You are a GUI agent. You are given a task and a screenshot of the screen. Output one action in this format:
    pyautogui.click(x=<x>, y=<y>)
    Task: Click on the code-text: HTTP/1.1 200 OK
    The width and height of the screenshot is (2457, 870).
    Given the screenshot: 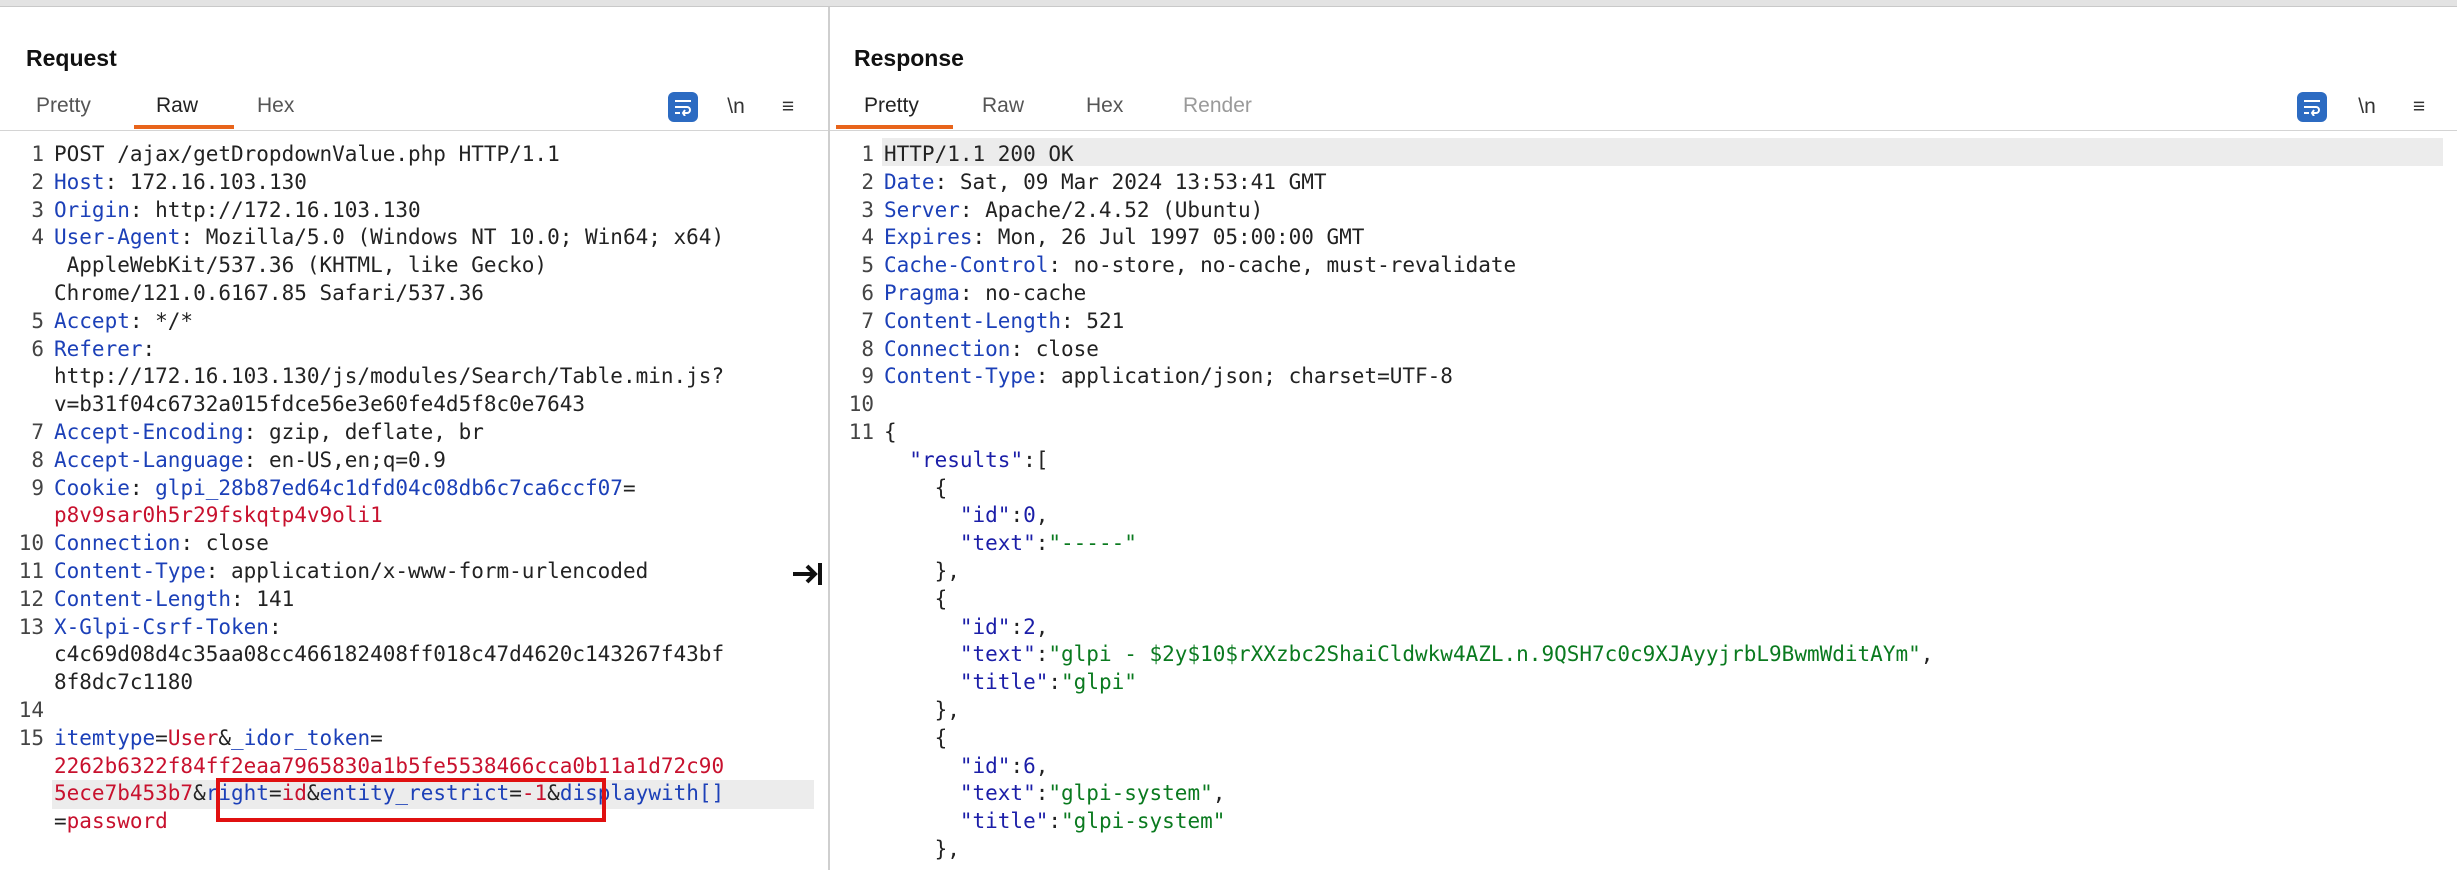 What is the action you would take?
    pyautogui.click(x=979, y=154)
    